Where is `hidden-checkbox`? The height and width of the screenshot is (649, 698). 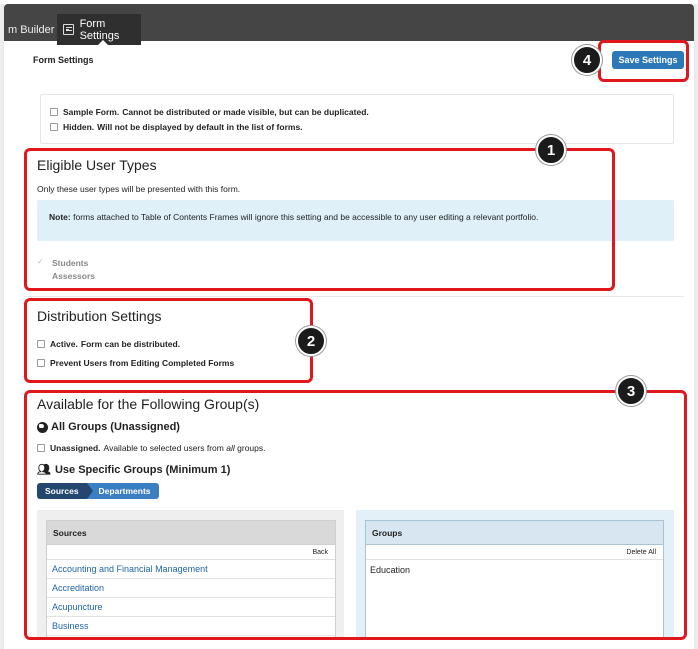
hidden-checkbox is located at coordinates (54, 127).